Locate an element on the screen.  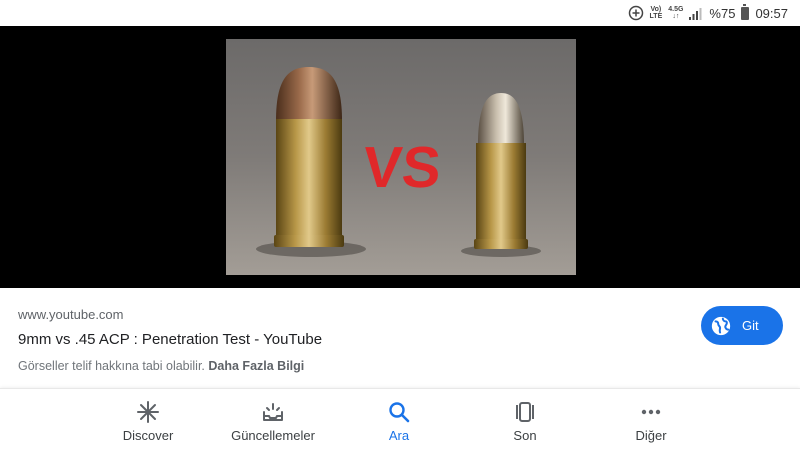
inbox-updates-icon is located at coordinates (273, 412).